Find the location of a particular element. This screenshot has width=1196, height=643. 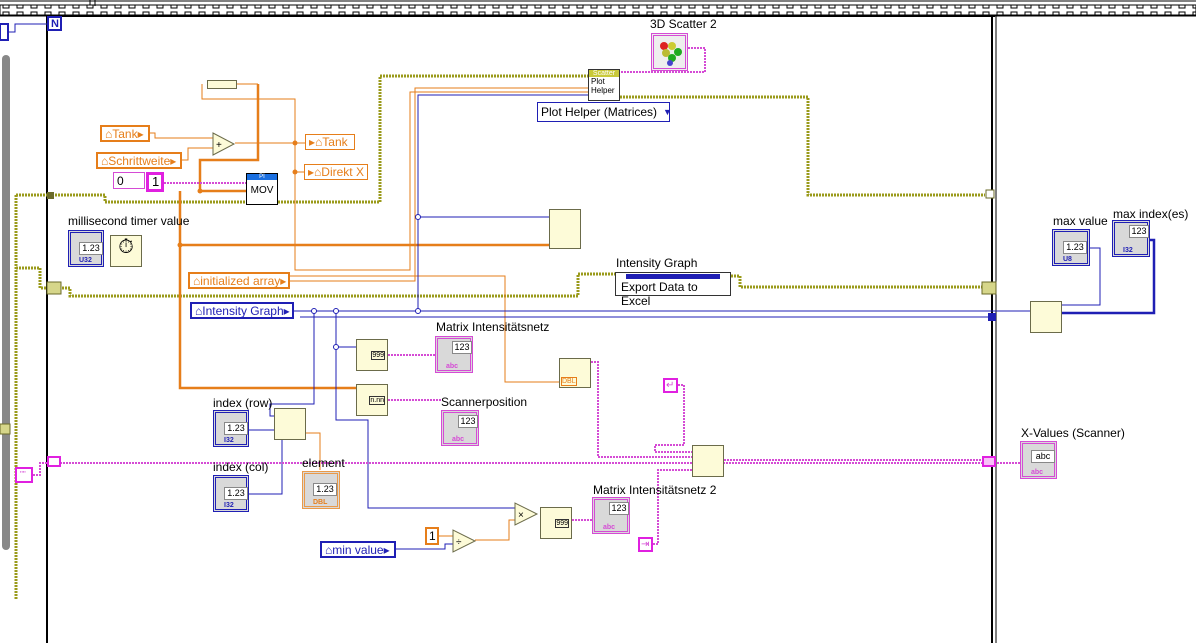

shift-register-left is located at coordinates (54, 288).